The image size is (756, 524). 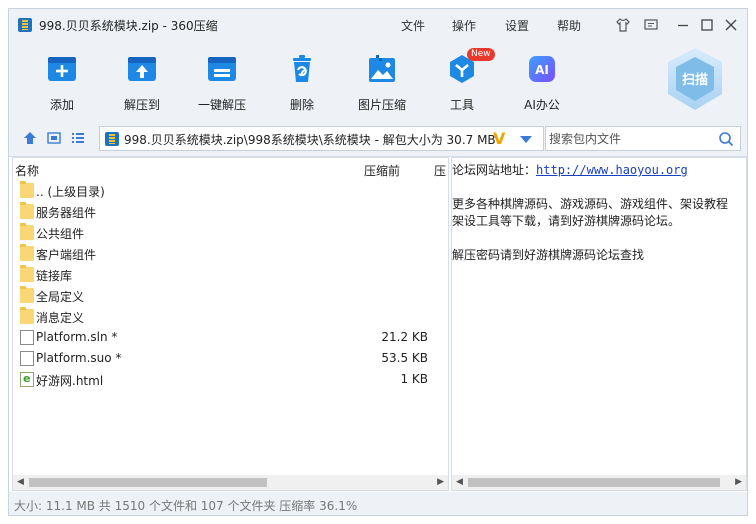 I want to click on list-view-icon, so click(x=78, y=138).